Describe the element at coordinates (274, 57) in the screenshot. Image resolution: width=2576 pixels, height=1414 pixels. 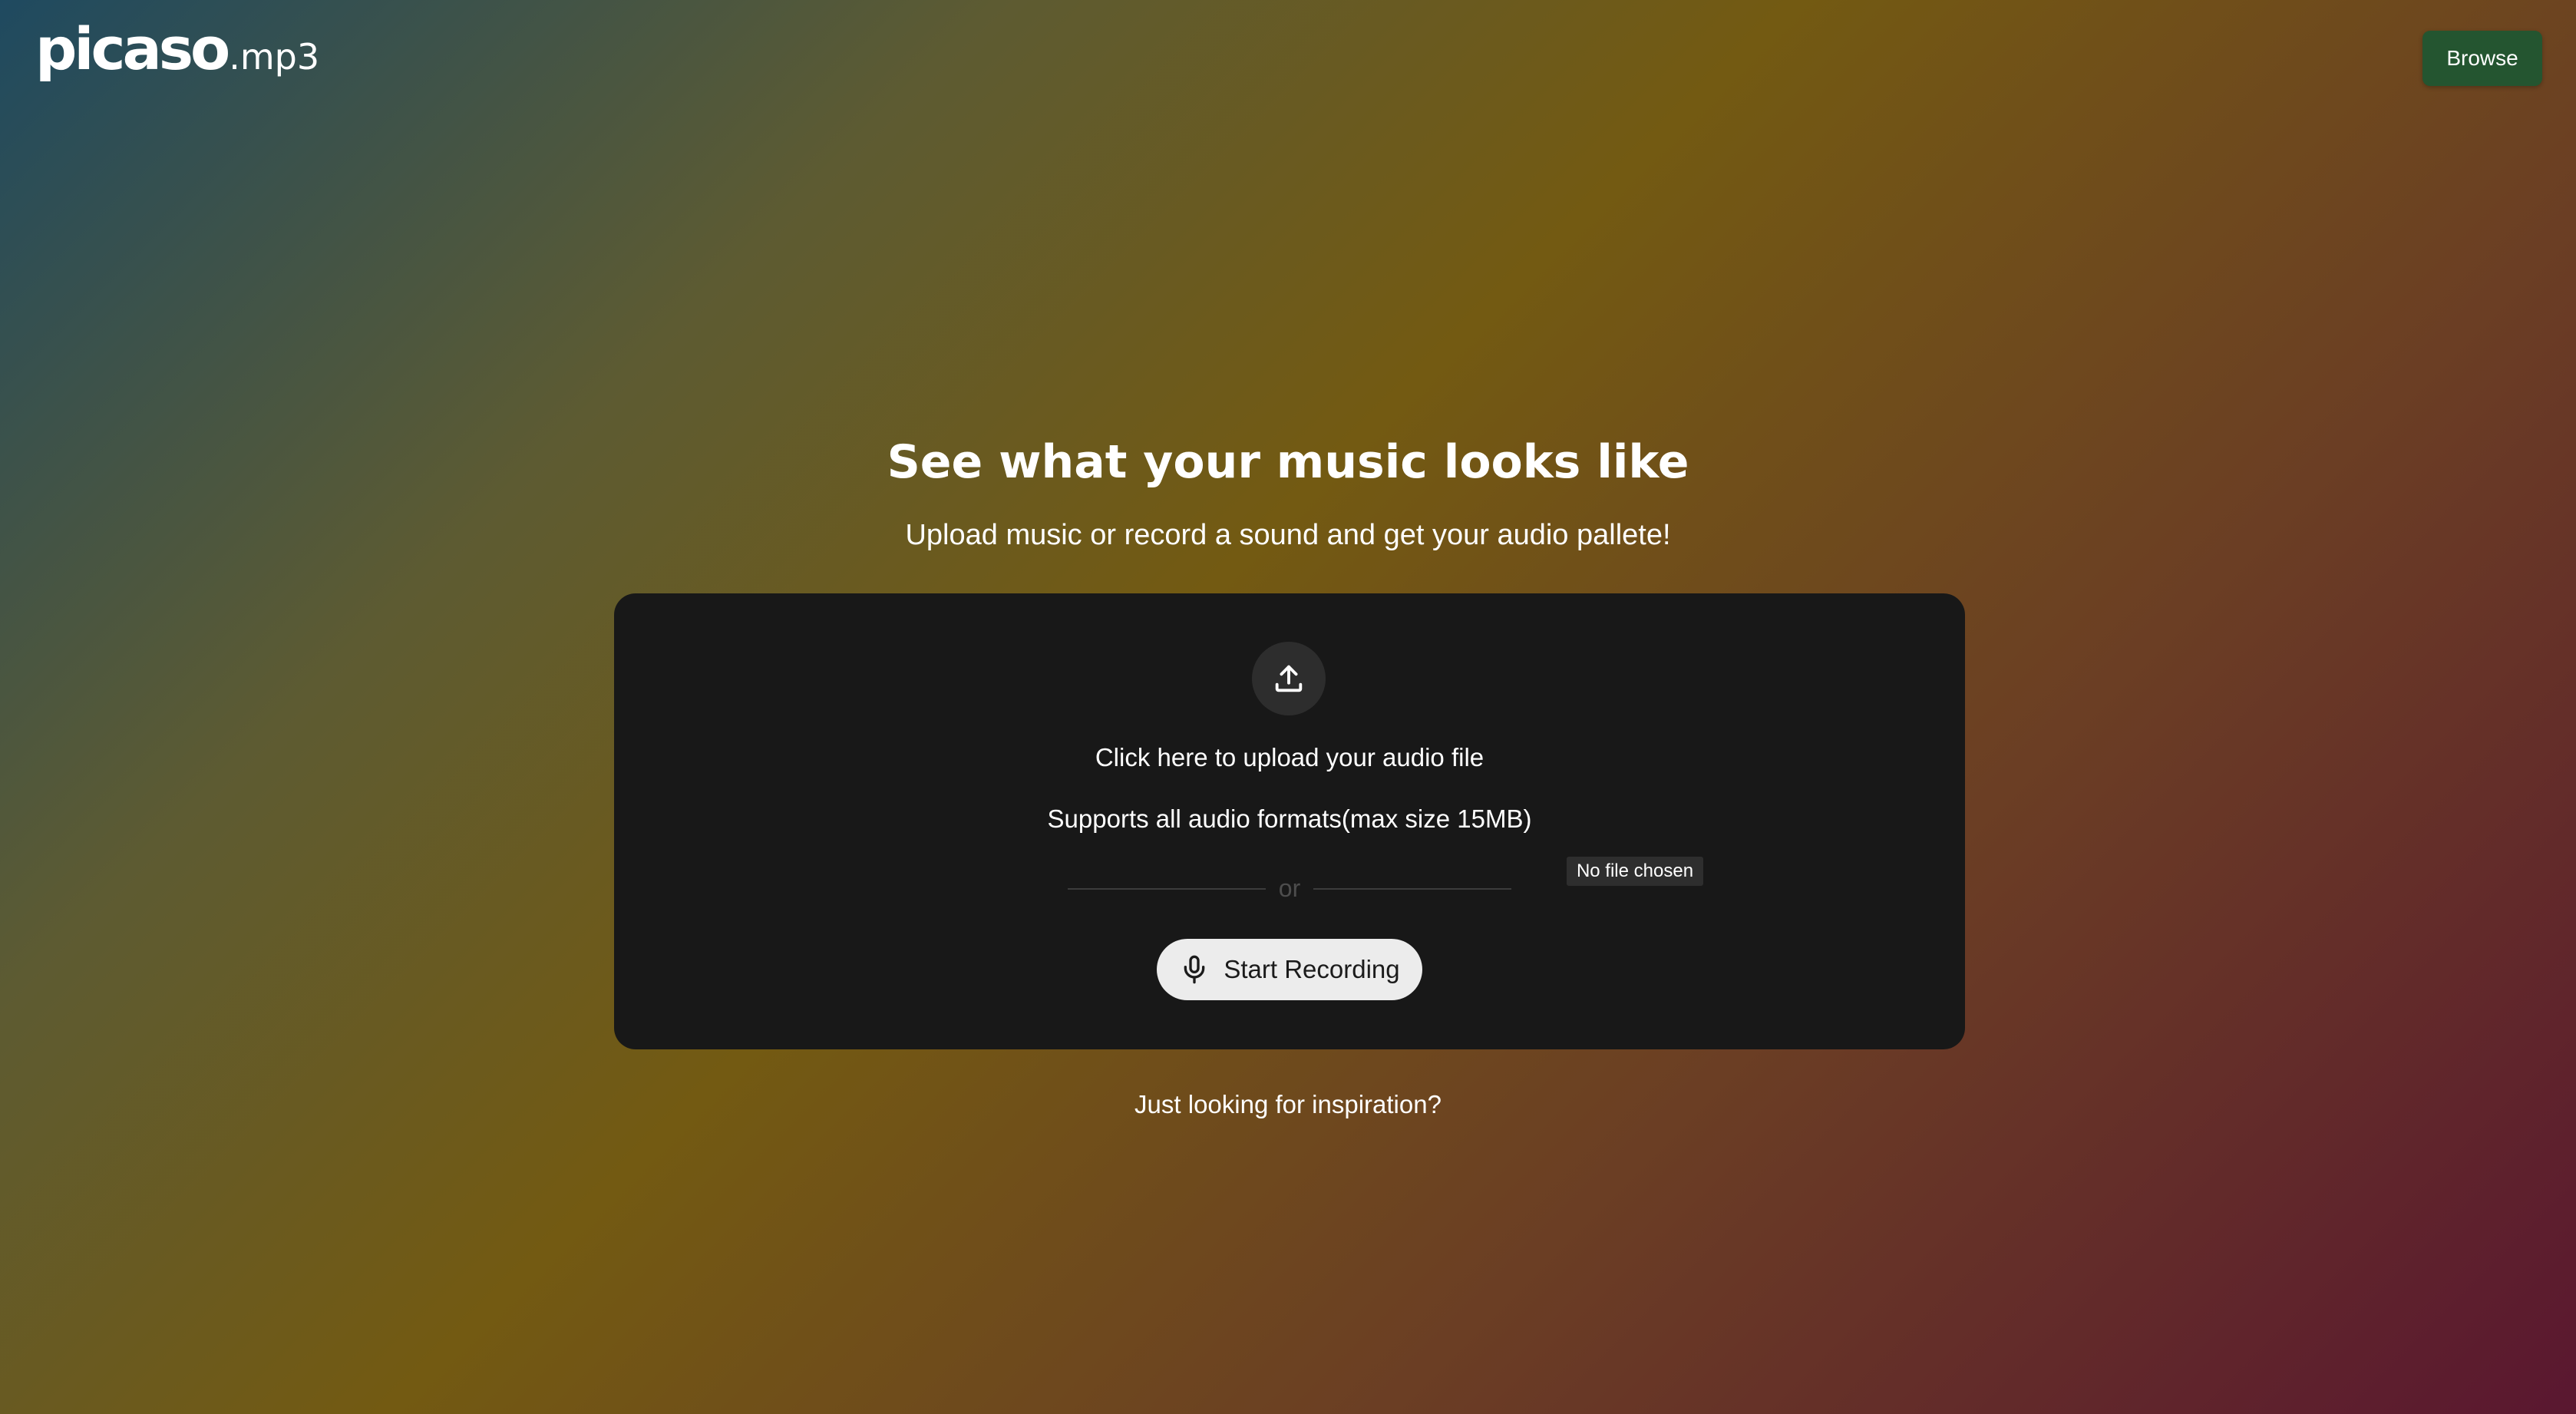
I see `logo-extension: .mp3` at that location.